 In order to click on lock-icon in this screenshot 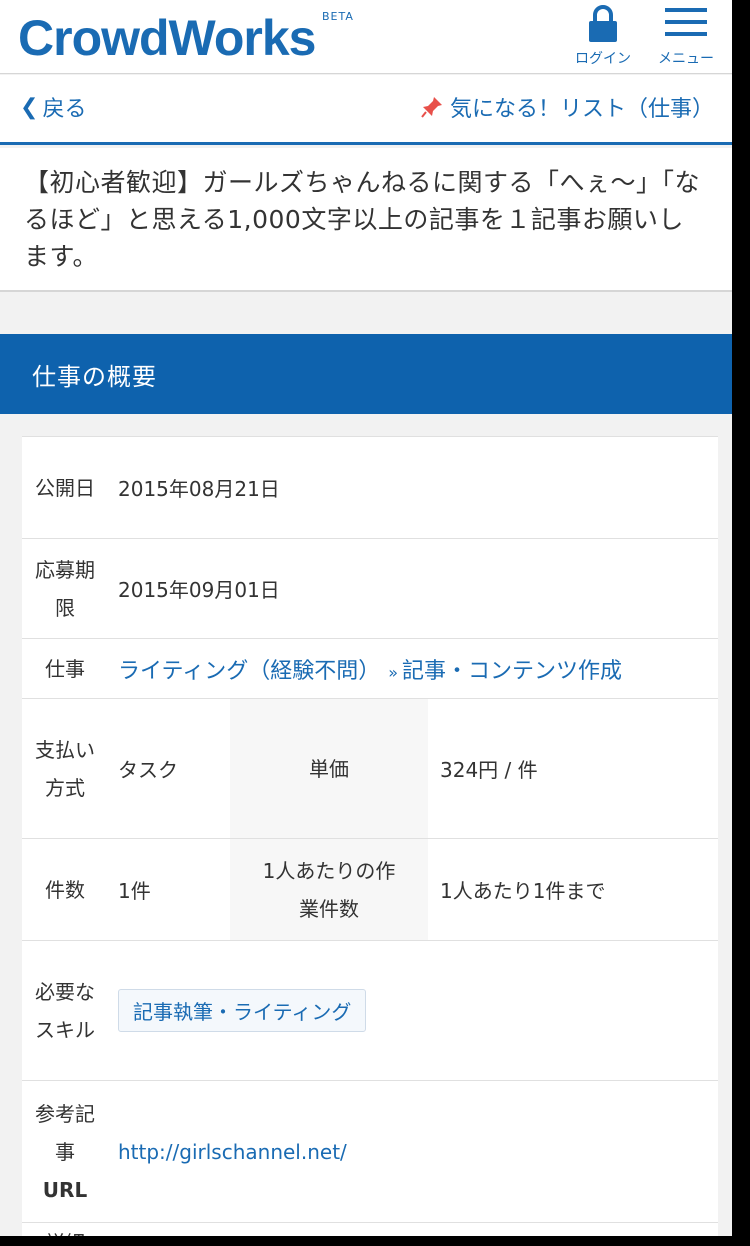, I will do `click(603, 23)`.